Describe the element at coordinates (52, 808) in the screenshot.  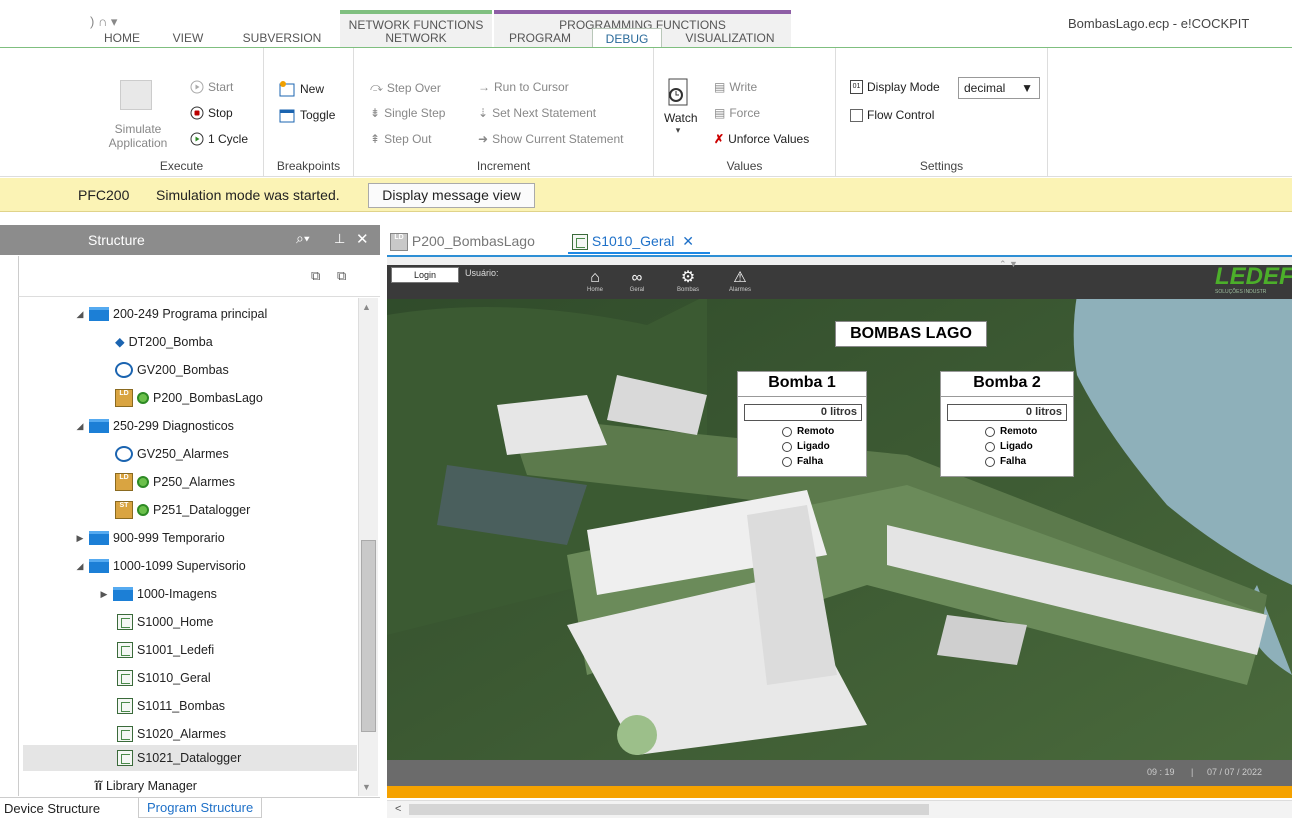
I see `tab-device-structure: Device Structure` at that location.